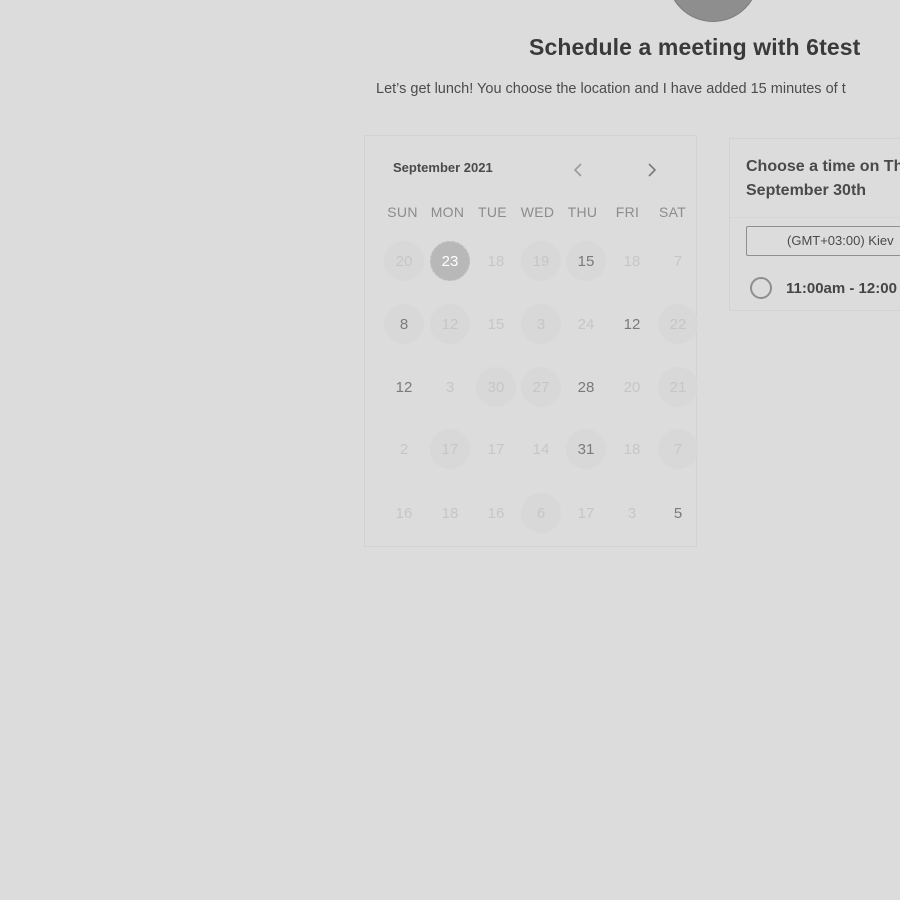 The width and height of the screenshot is (900, 900). I want to click on weekday-label: MON, so click(447, 212).